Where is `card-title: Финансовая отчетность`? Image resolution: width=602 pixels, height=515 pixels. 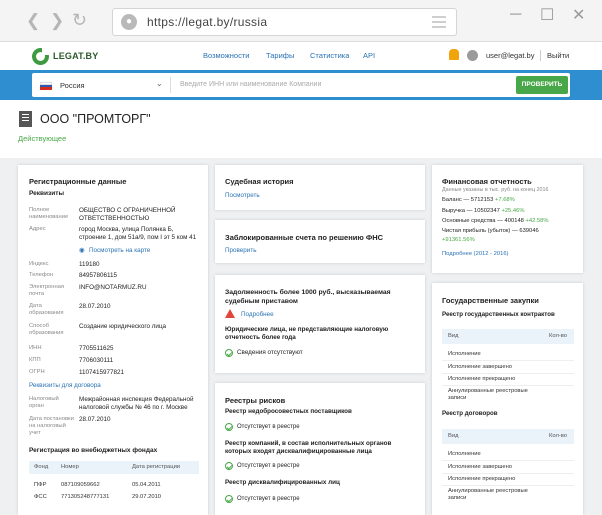
card-title: Финансовая отчетность is located at coordinates (487, 181).